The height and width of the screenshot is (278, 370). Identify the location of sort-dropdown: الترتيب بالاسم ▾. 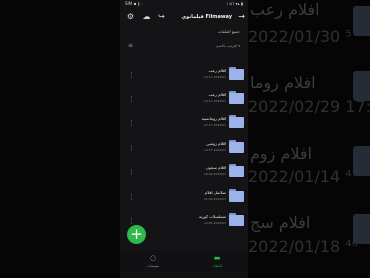
(228, 46).